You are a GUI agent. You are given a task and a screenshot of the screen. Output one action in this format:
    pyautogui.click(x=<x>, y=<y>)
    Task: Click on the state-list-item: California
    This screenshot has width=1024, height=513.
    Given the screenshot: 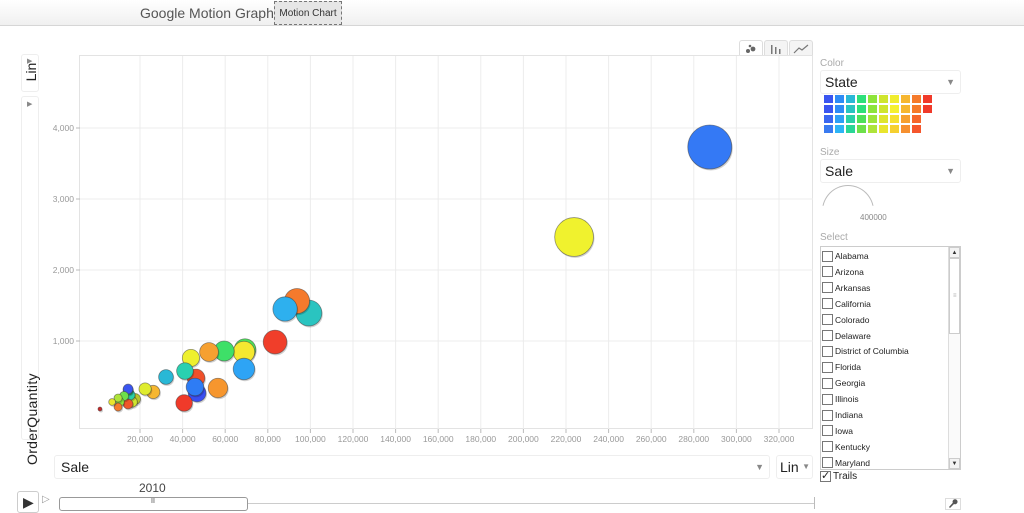 What is the action you would take?
    pyautogui.click(x=846, y=304)
    